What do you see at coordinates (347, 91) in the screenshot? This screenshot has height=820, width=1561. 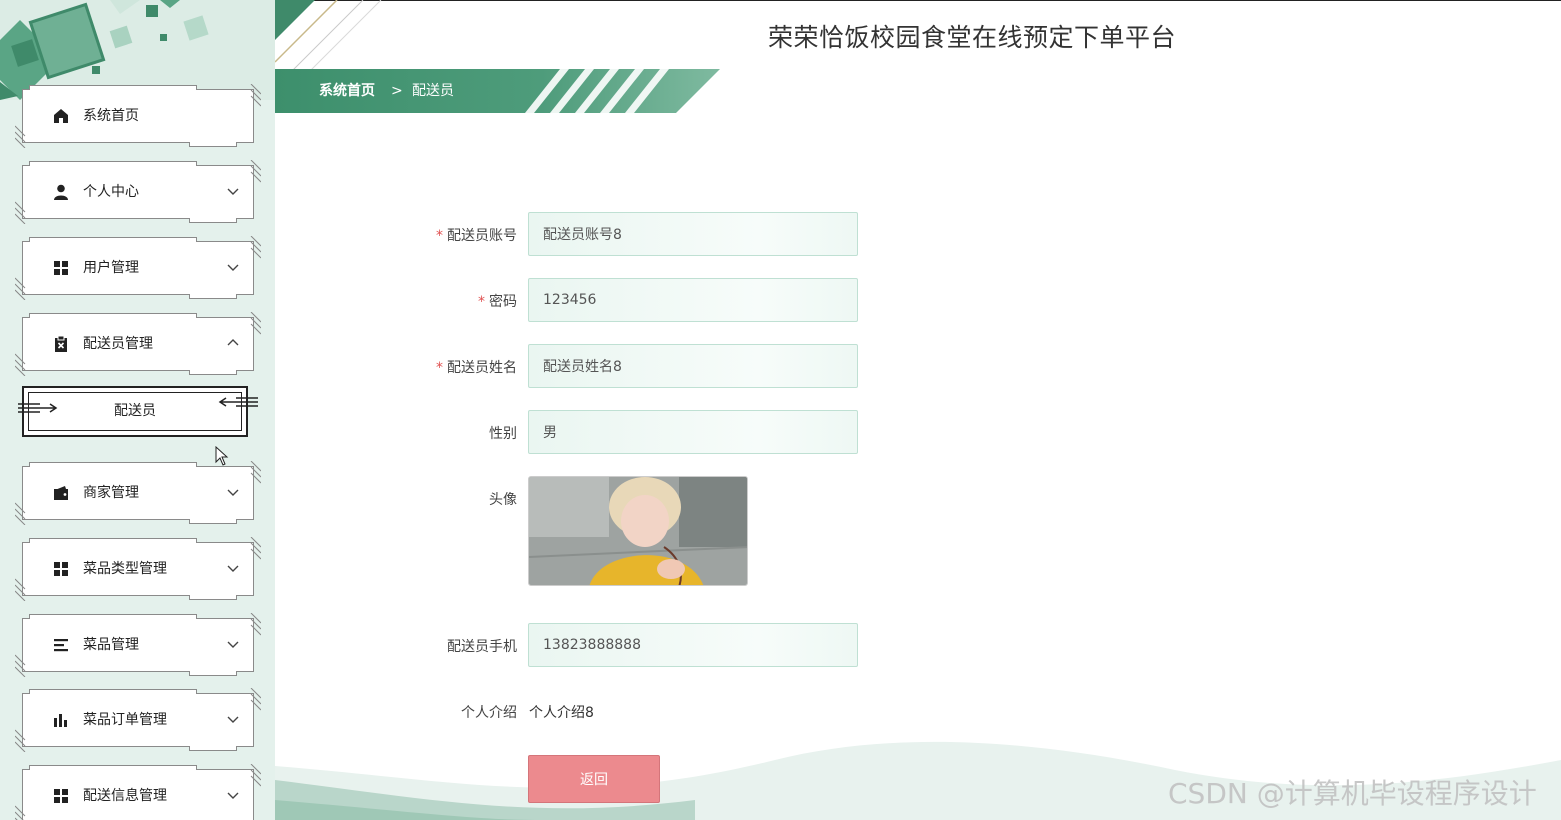 I see `breadcrumb-home-link: 系统首页` at bounding box center [347, 91].